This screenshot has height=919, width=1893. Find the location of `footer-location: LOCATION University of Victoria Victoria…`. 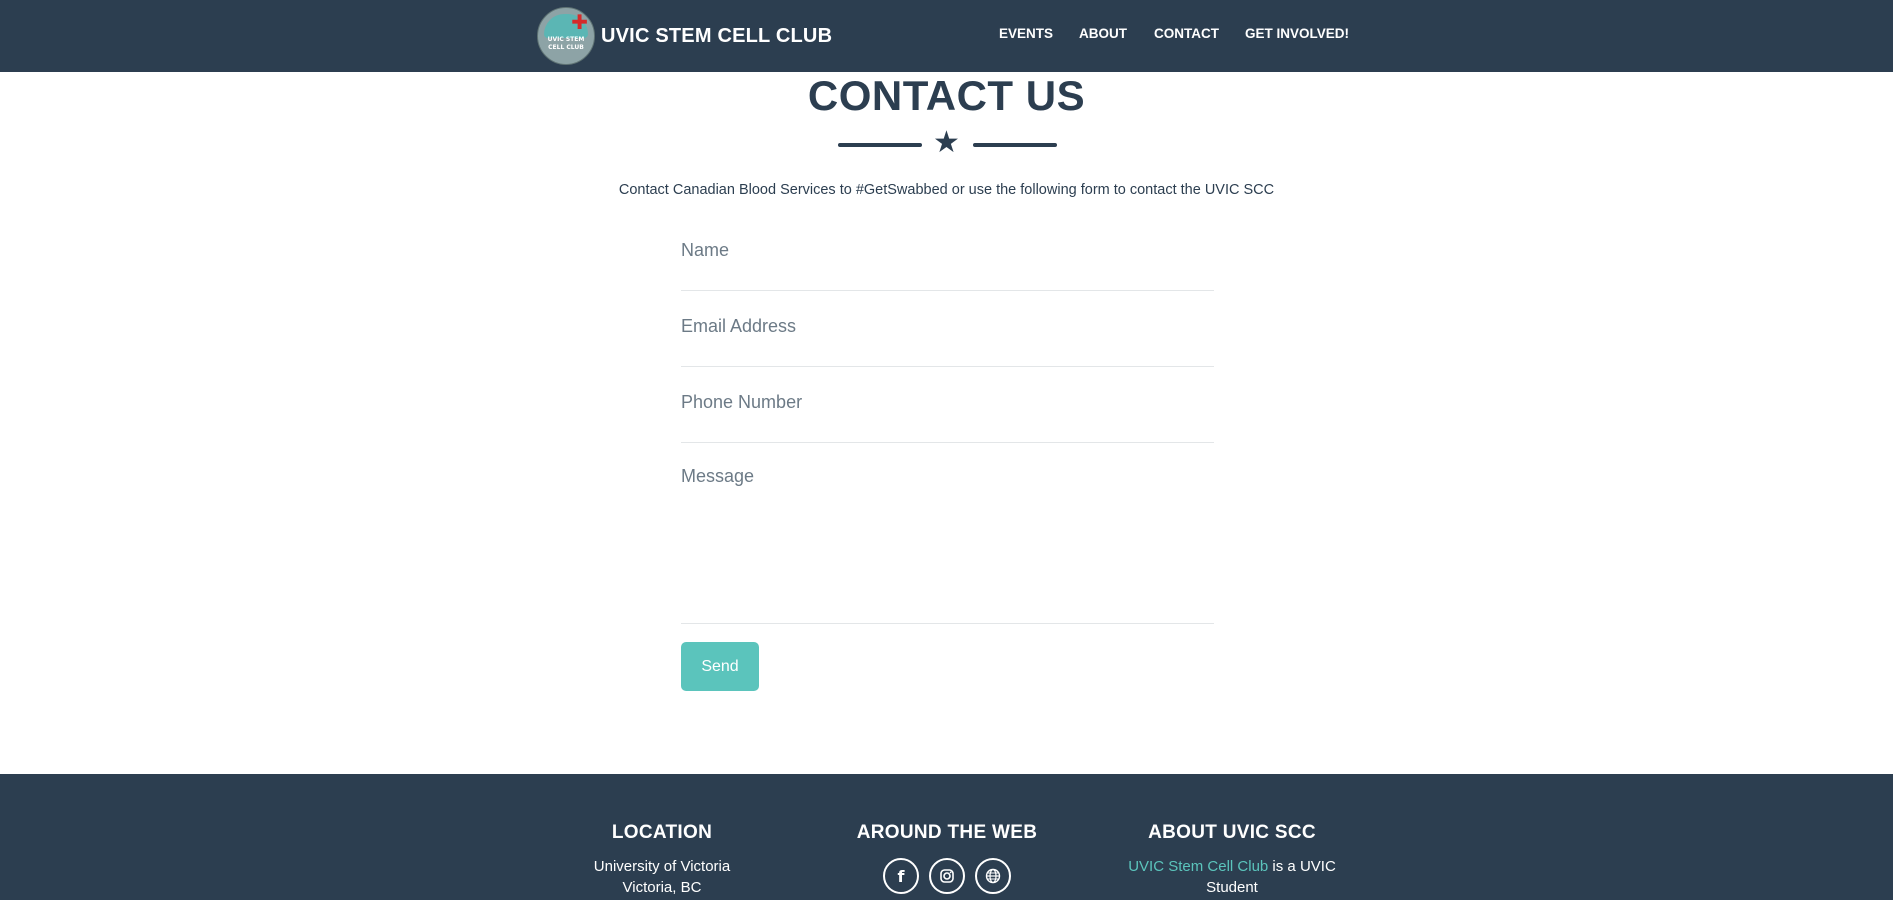

footer-location: LOCATION University of Victoria Victoria… is located at coordinates (662, 860).